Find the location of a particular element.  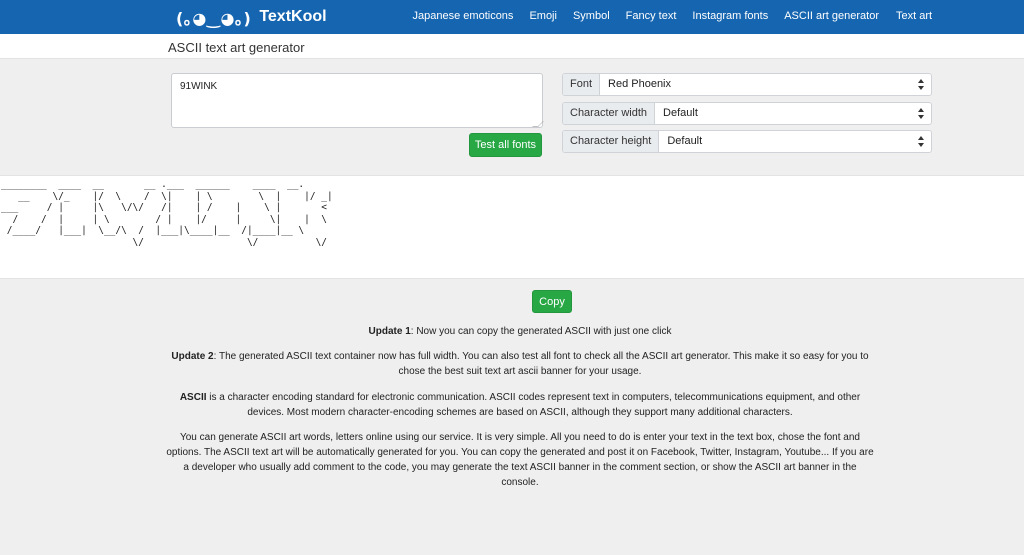

page-title: ASCII text art generator is located at coordinates (236, 47).